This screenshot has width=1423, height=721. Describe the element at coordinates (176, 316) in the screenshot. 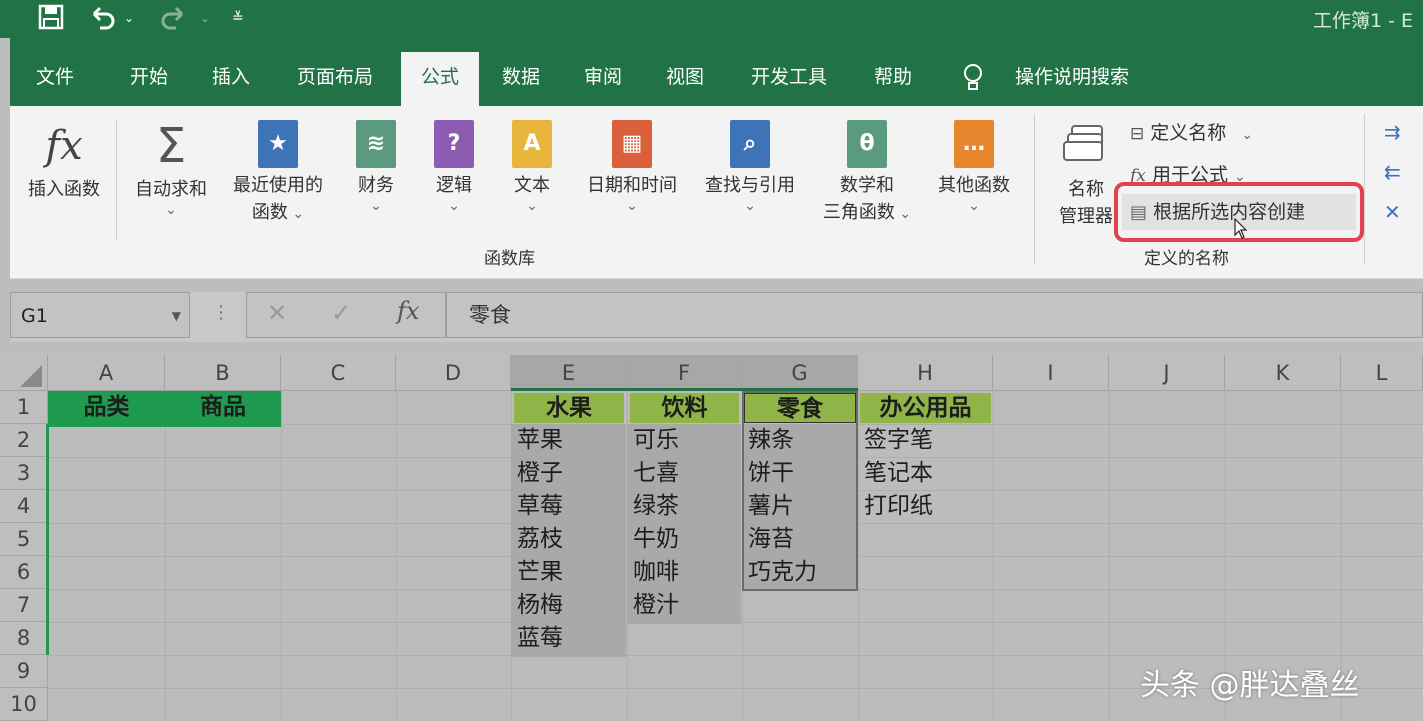

I see `chevron-down-icon: ▼` at that location.